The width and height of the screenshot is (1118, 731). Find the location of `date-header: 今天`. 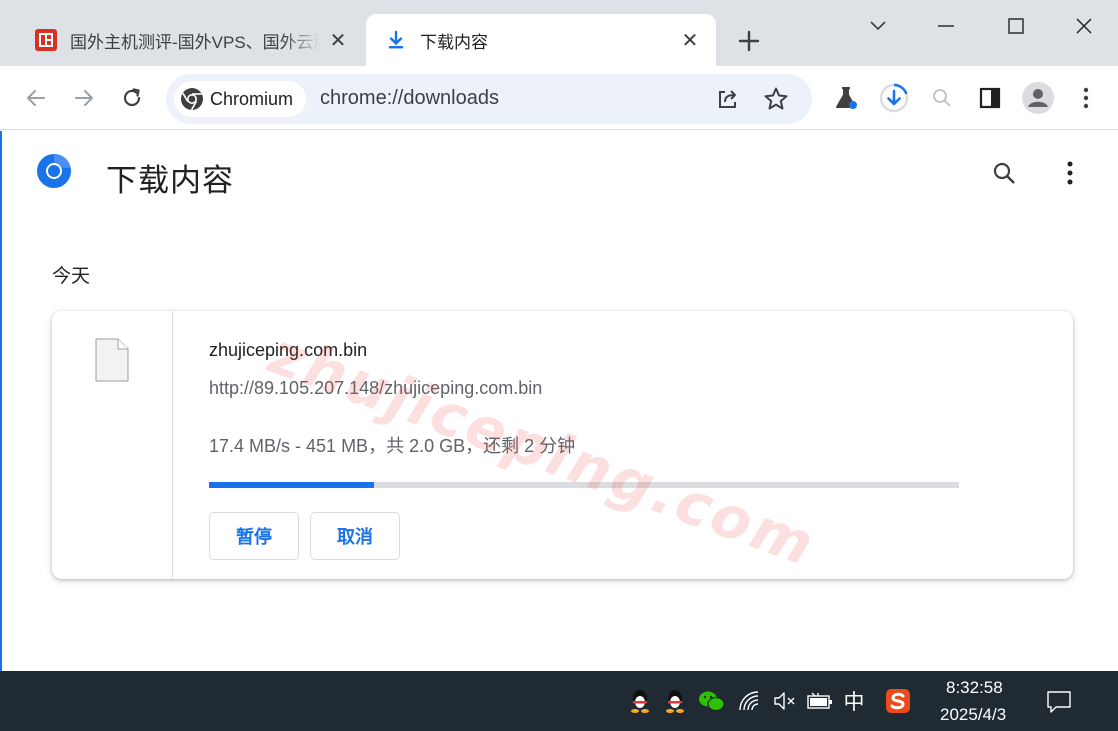

date-header: 今天 is located at coordinates (71, 276).